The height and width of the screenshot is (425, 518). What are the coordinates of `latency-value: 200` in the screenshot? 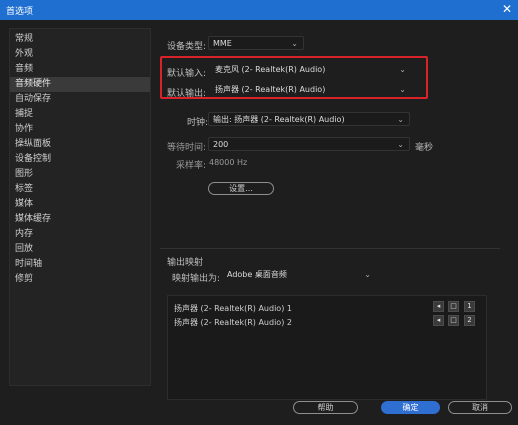 It's located at (221, 144).